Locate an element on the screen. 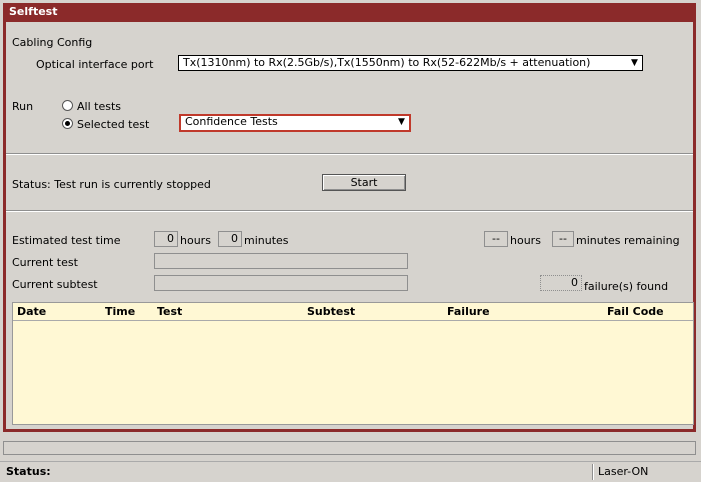 This screenshot has height=482, width=701. status-line: Status: Test run is currently stopped is located at coordinates (111, 184).